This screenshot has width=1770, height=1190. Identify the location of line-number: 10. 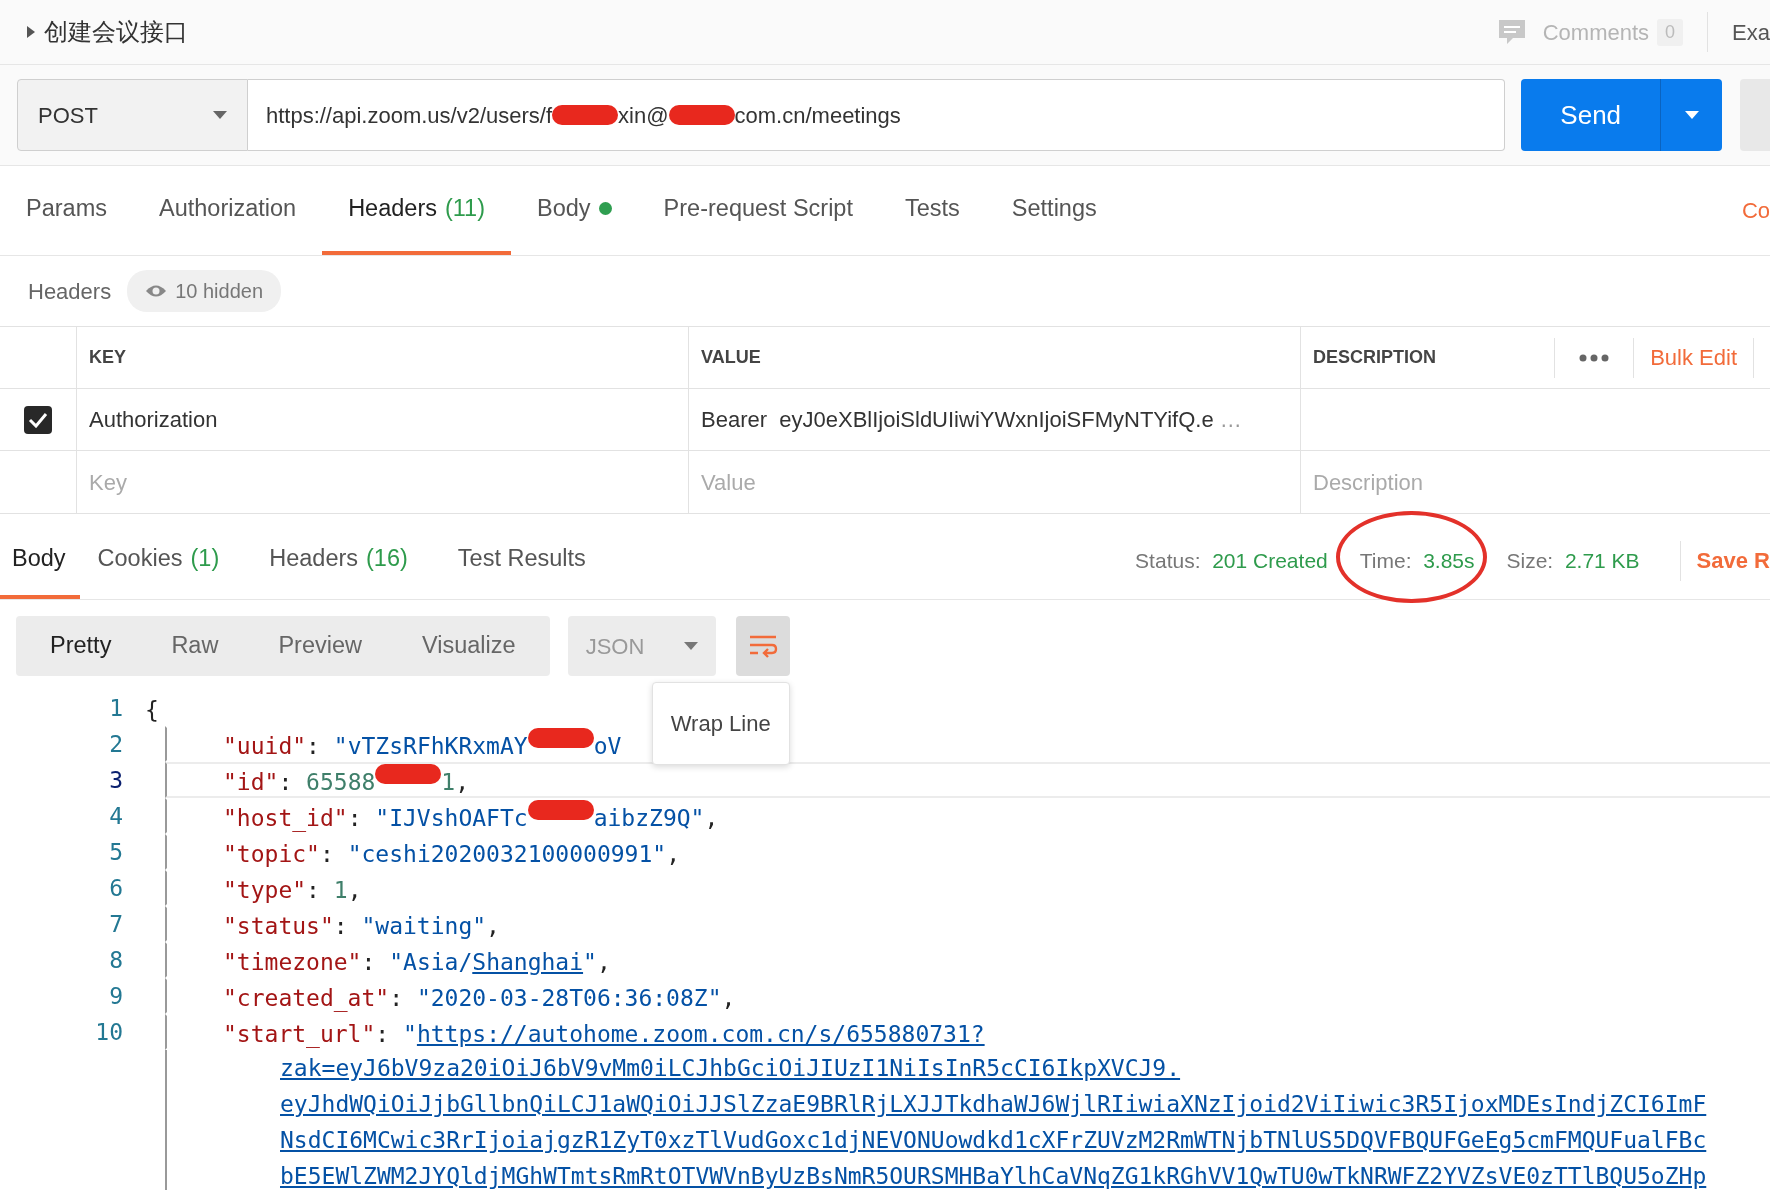
(108, 1032).